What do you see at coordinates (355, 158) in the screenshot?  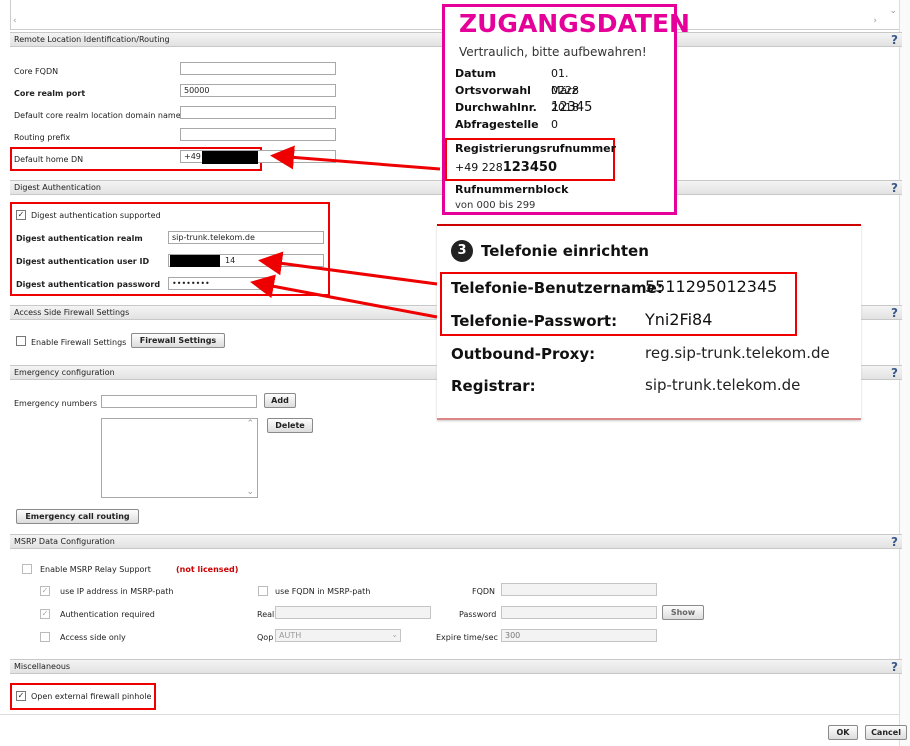 I see `arrow-home-dn` at bounding box center [355, 158].